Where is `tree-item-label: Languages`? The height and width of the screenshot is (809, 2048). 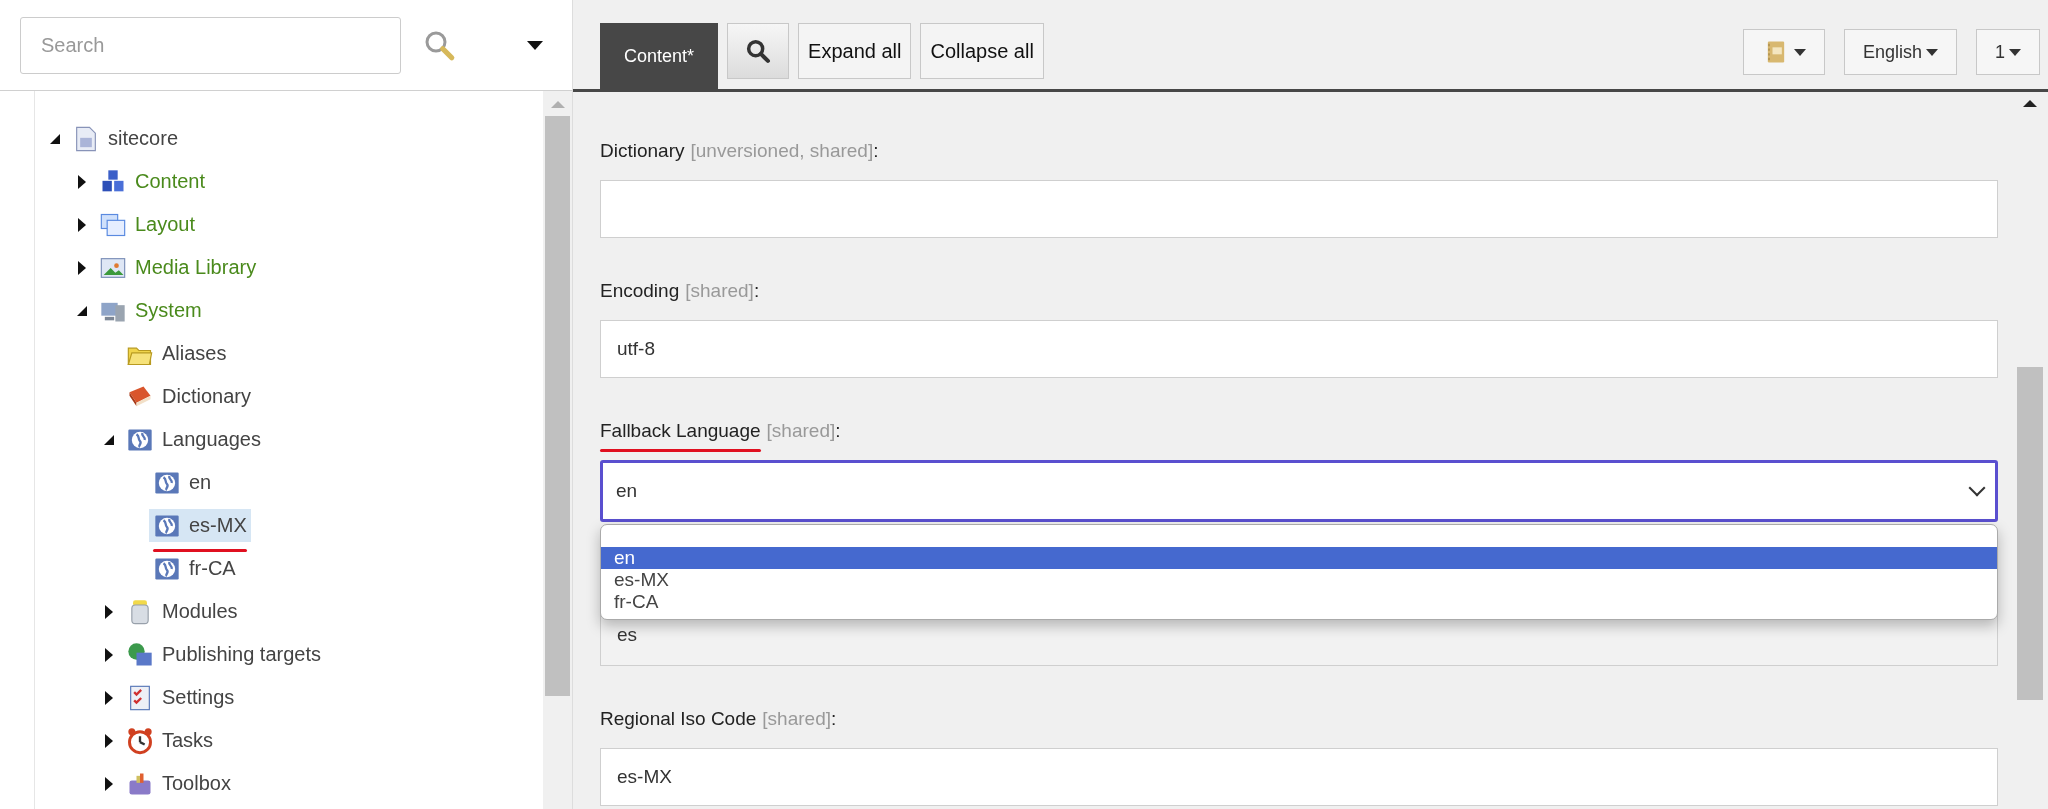 tree-item-label: Languages is located at coordinates (211, 439).